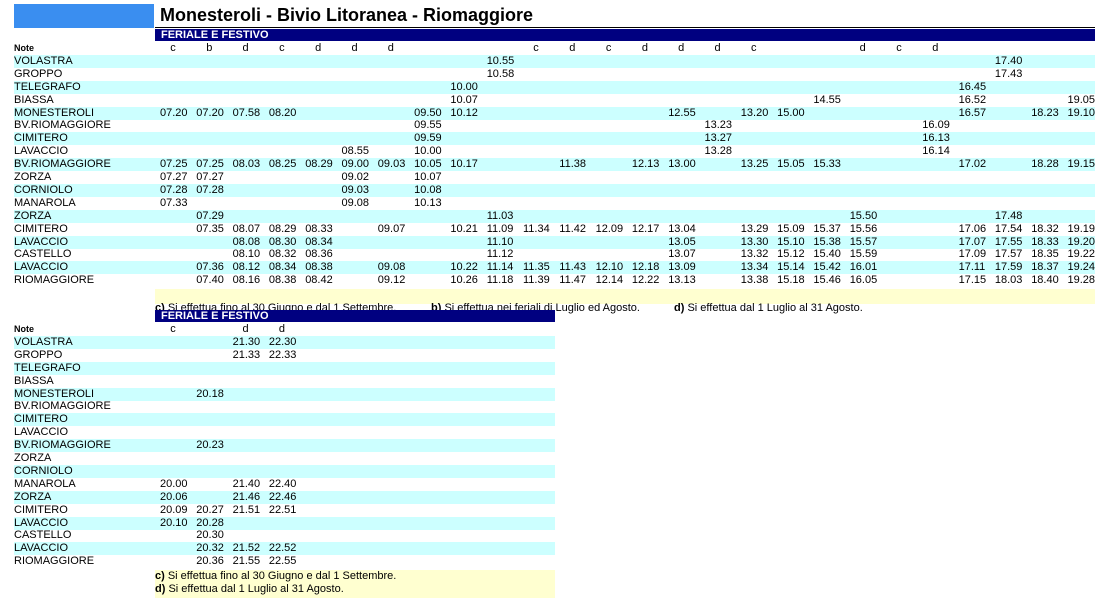 Image resolution: width=1095 pixels, height=601 pixels. I want to click on stop-row: BV.RIOMAGGIORE 09.55 13.23 16.09, so click(554, 125).